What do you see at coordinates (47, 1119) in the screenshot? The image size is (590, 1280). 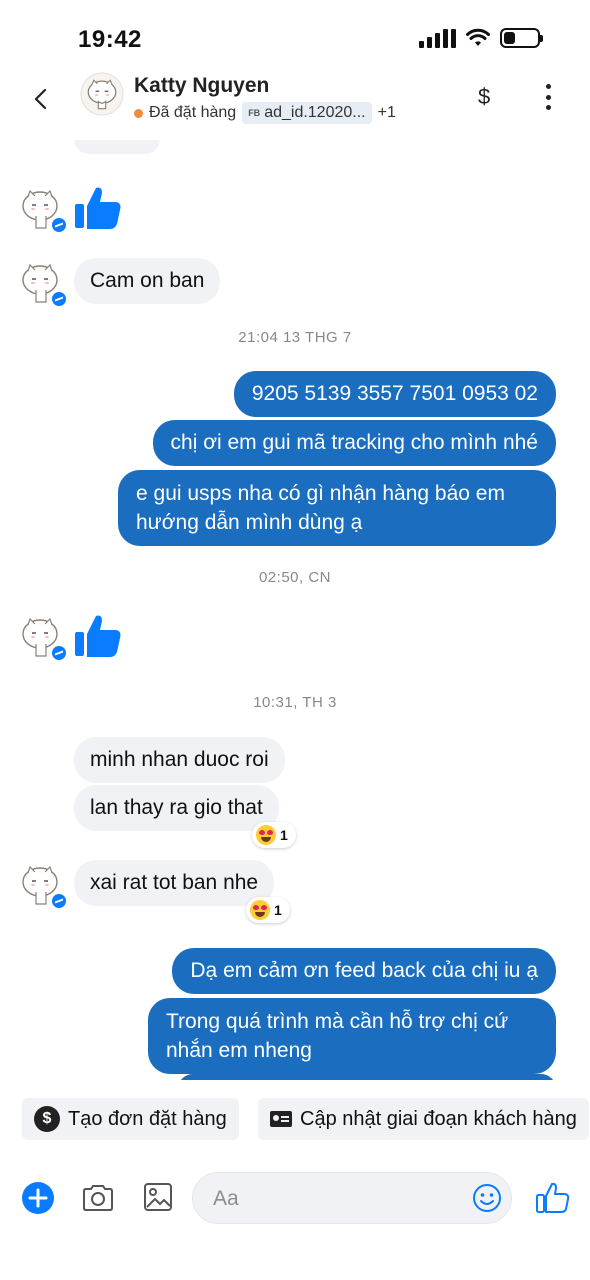 I see `dollar-circle-icon: $` at bounding box center [47, 1119].